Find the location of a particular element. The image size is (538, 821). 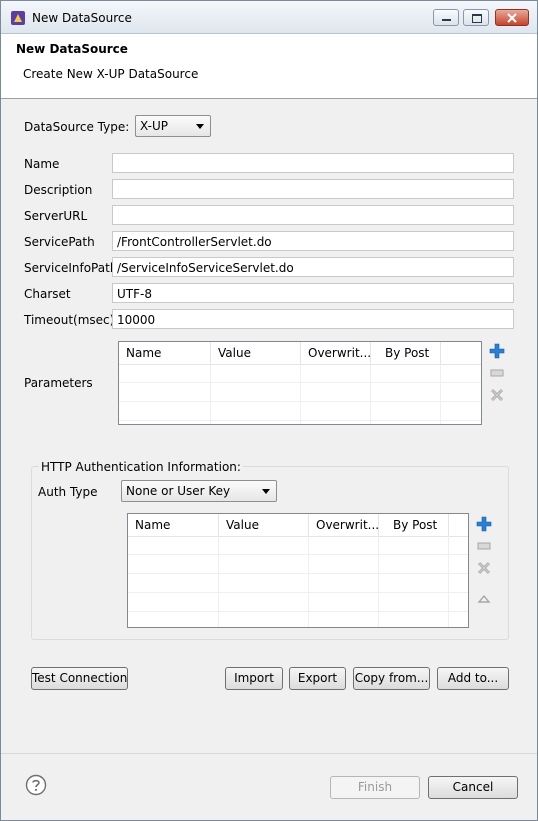

name-field is located at coordinates (313, 163).